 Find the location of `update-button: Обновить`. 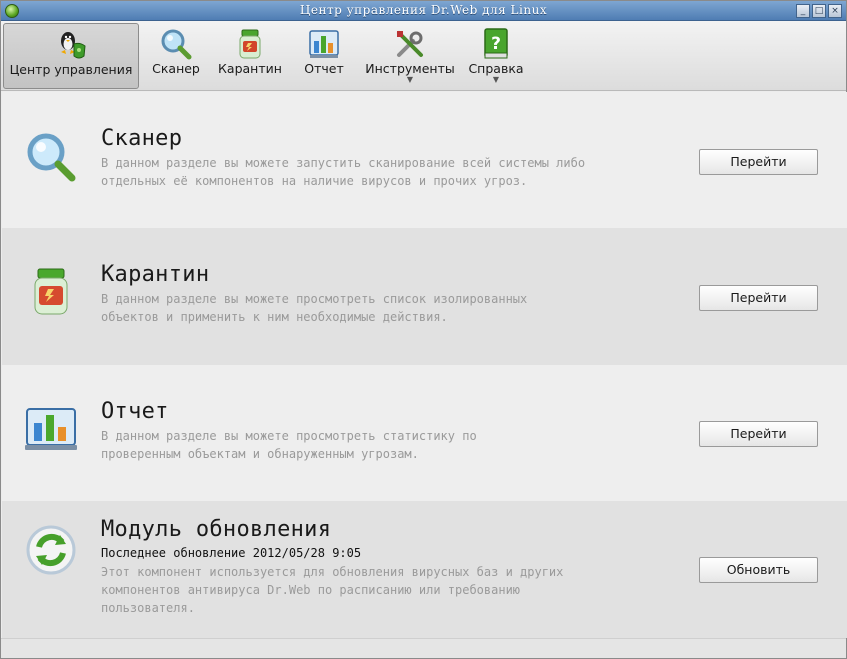

update-button: Обновить is located at coordinates (758, 570).